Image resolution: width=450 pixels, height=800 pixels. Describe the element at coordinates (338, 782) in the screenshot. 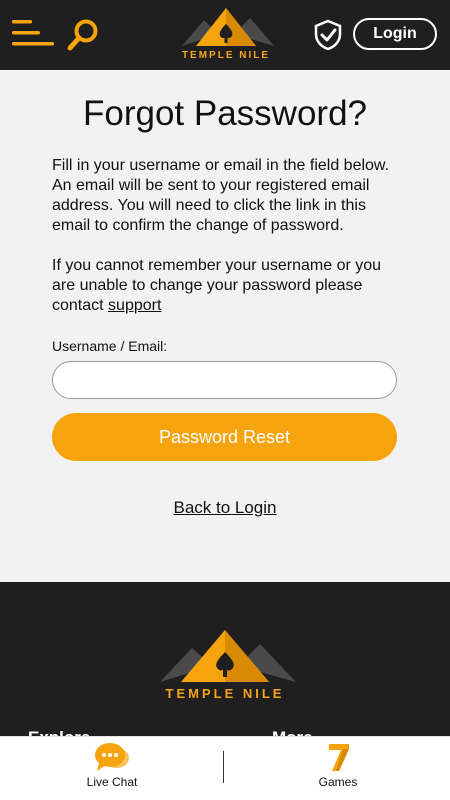

I see `tab-games-label: Games` at that location.